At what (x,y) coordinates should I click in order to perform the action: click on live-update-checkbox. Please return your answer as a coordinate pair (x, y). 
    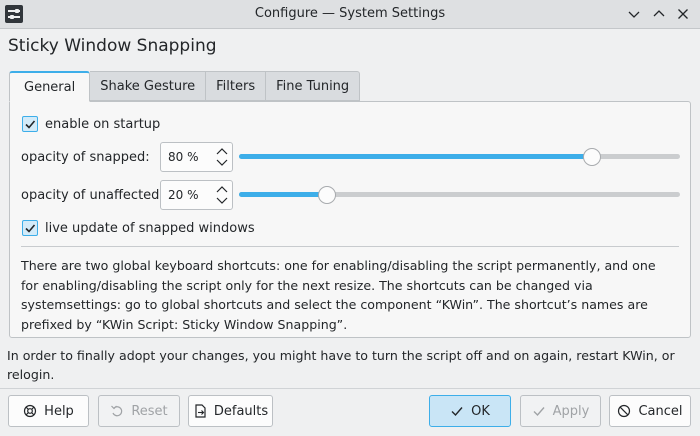
    Looking at the image, I should click on (30, 228).